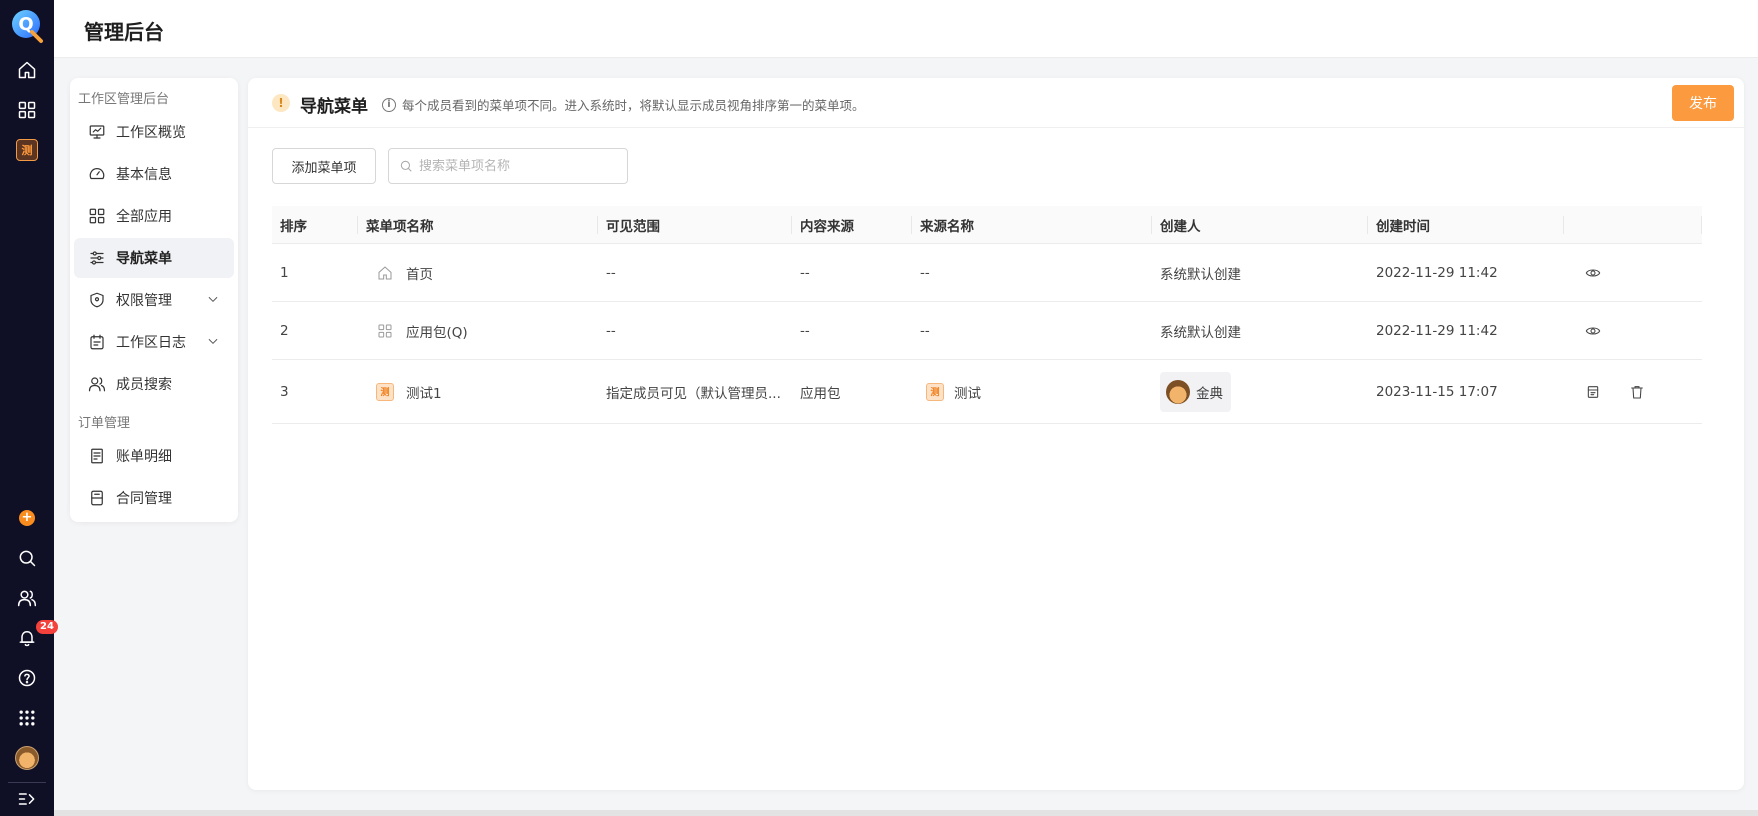  I want to click on col-header-source-name: 来源名称, so click(1032, 224).